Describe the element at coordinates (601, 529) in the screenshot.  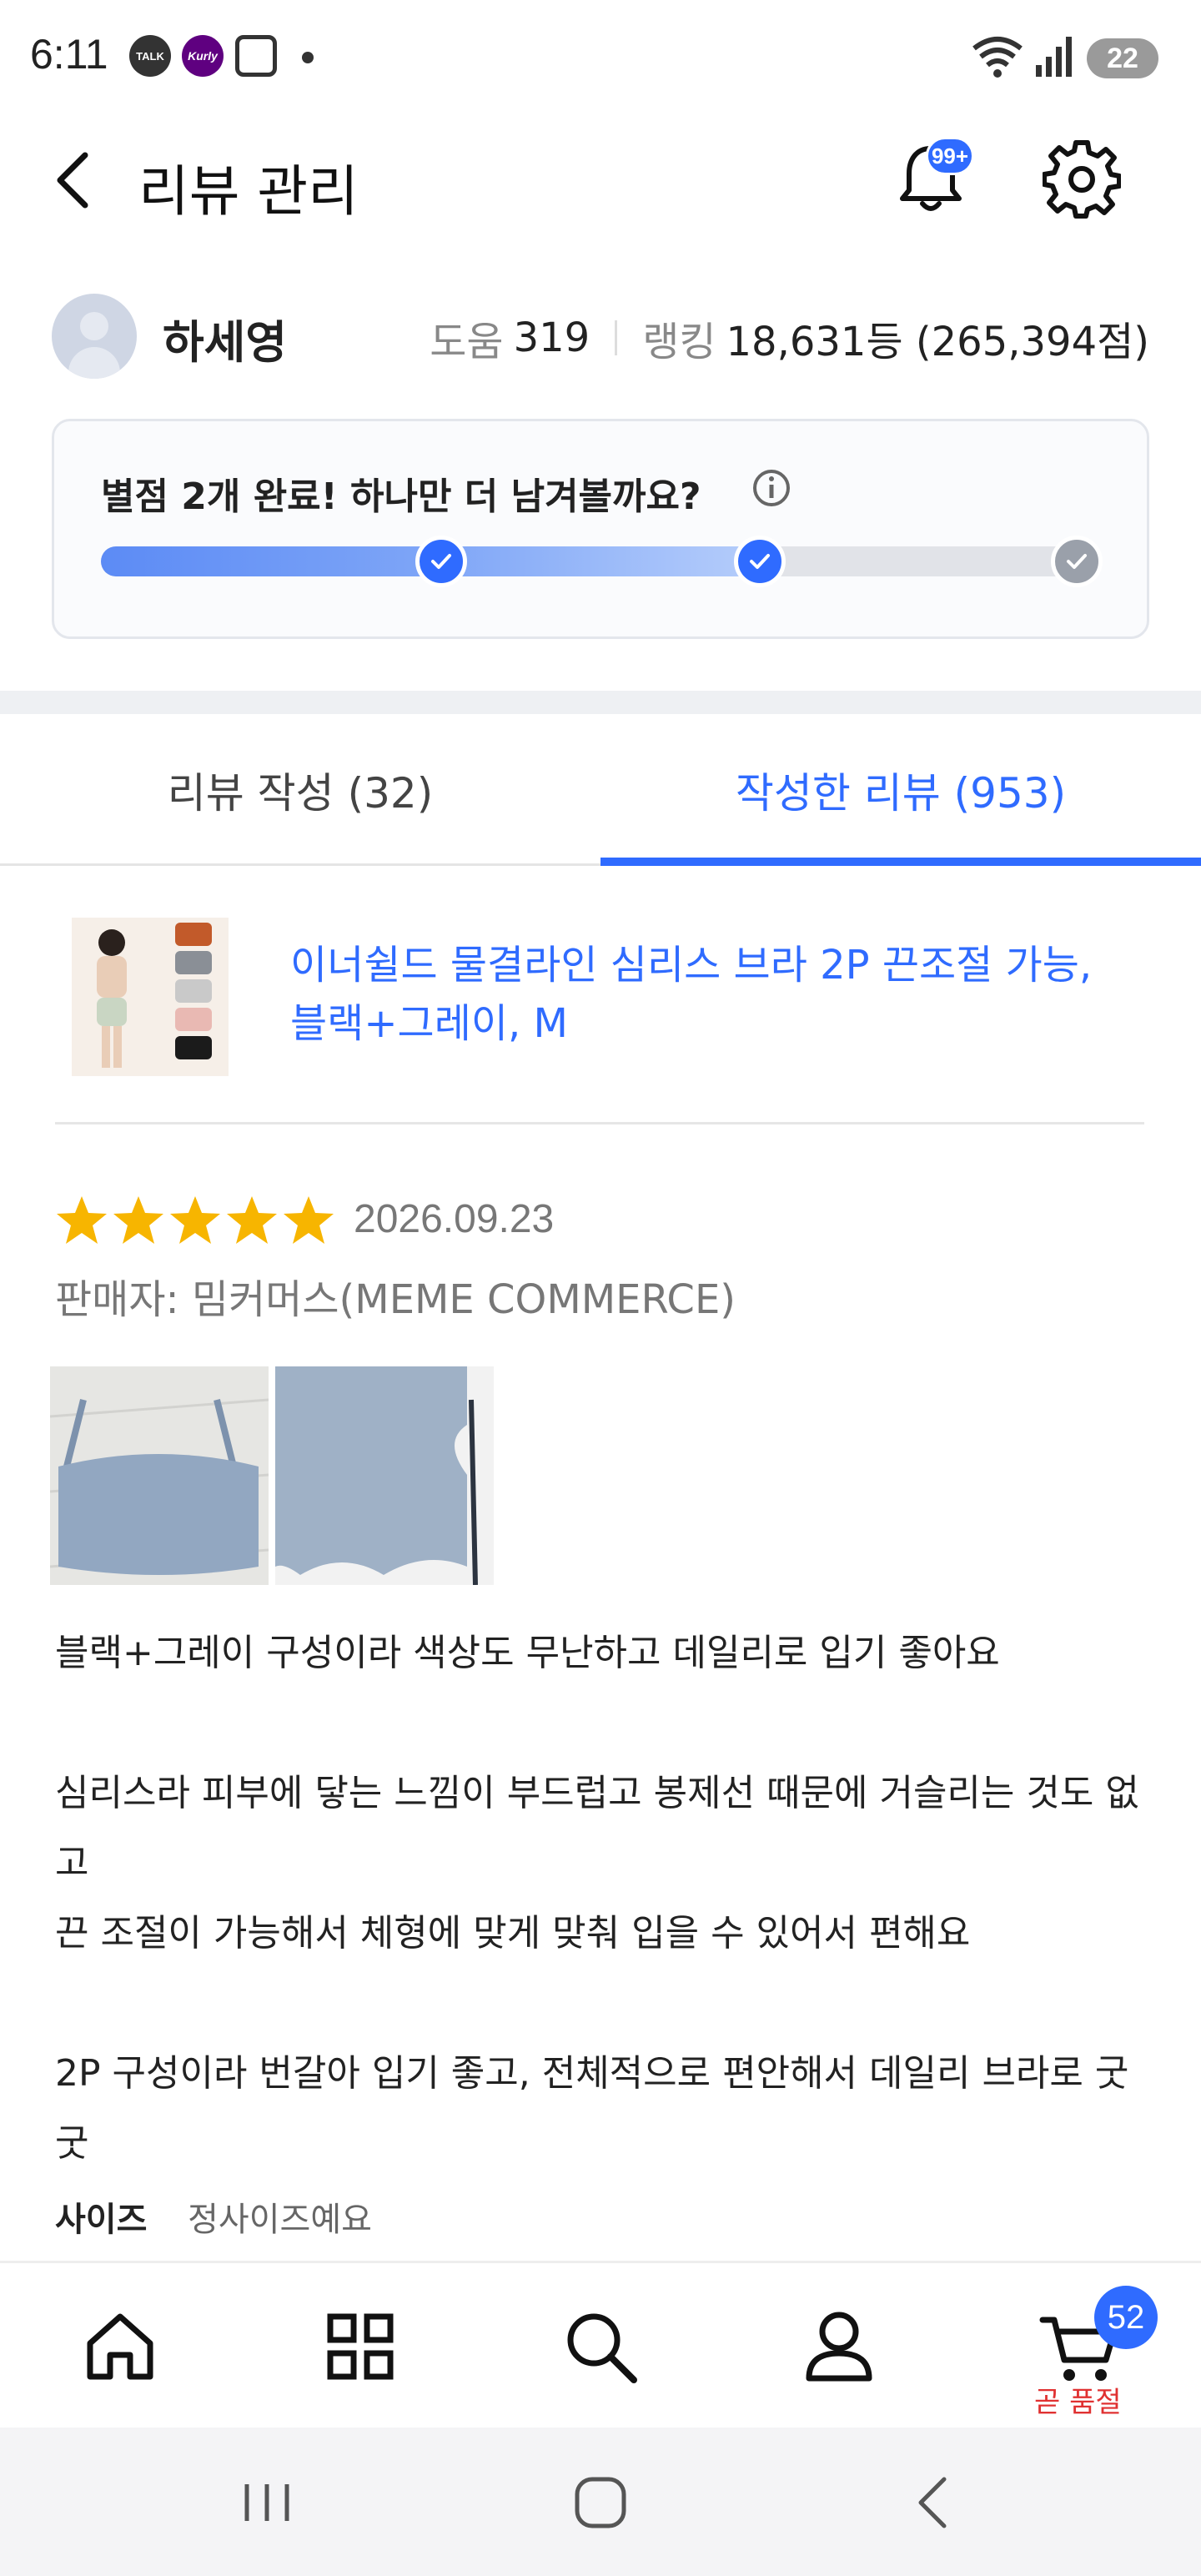
I see `rating-progress-card: 별점 2개 완료! 하나만 더 남겨볼까요?` at that location.